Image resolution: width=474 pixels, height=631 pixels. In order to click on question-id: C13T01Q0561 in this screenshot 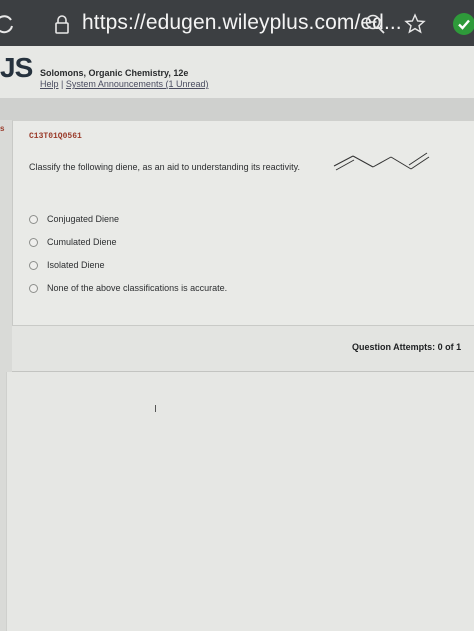, I will do `click(55, 136)`.